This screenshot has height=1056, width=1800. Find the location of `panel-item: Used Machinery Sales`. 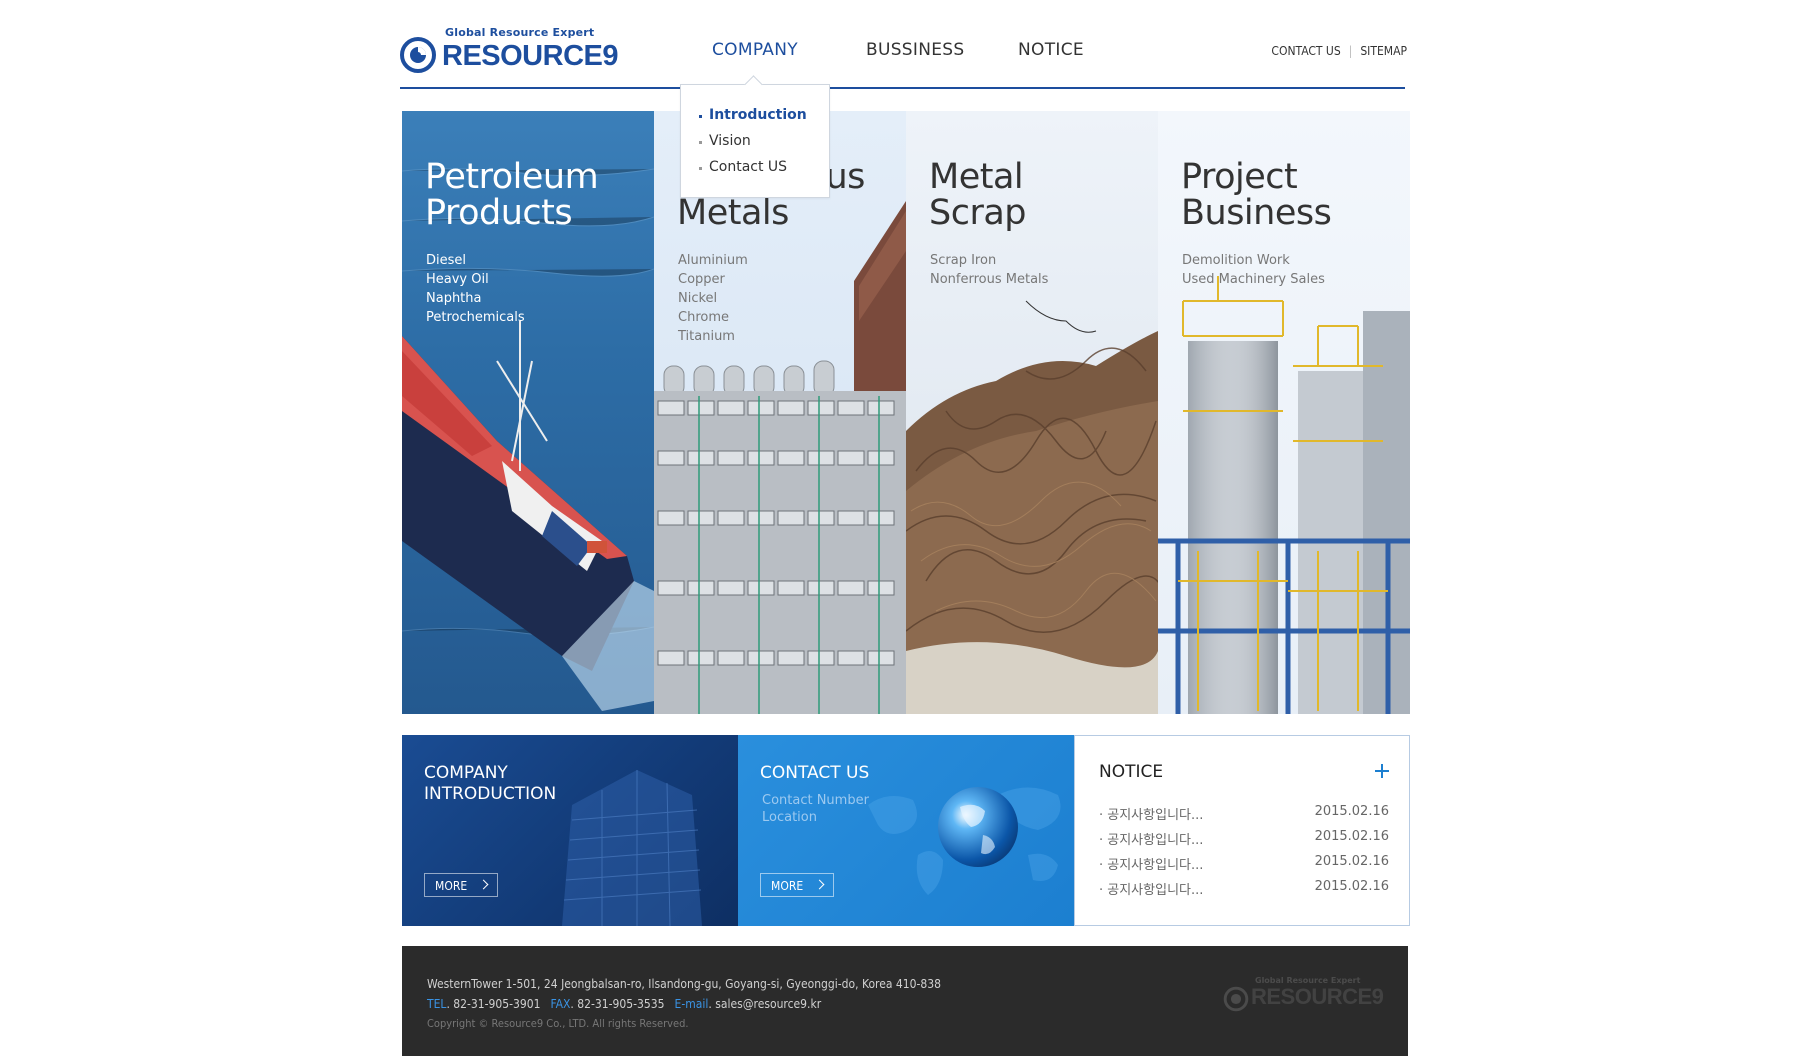

panel-item: Used Machinery Sales is located at coordinates (1253, 279).